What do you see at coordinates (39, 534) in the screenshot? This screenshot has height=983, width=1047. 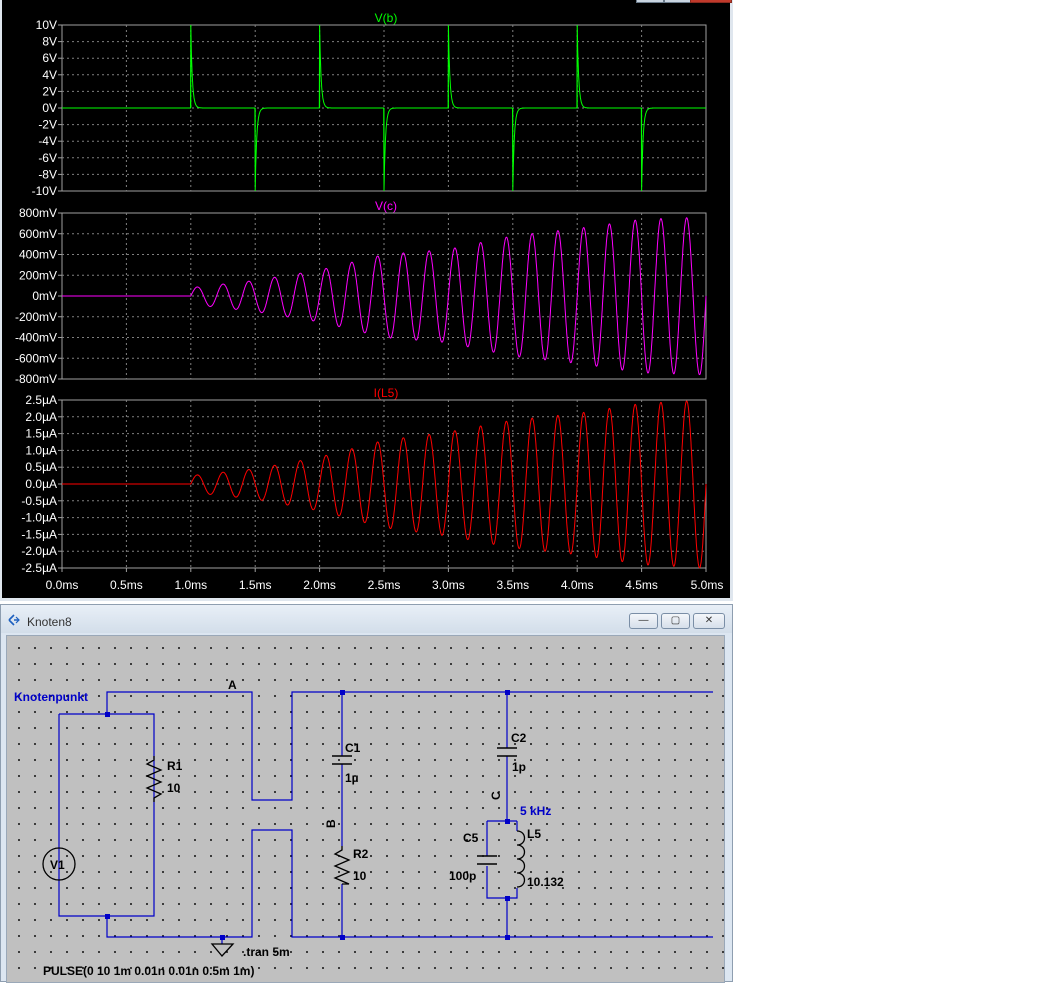 I see `y-tick-label: -1.5µA` at bounding box center [39, 534].